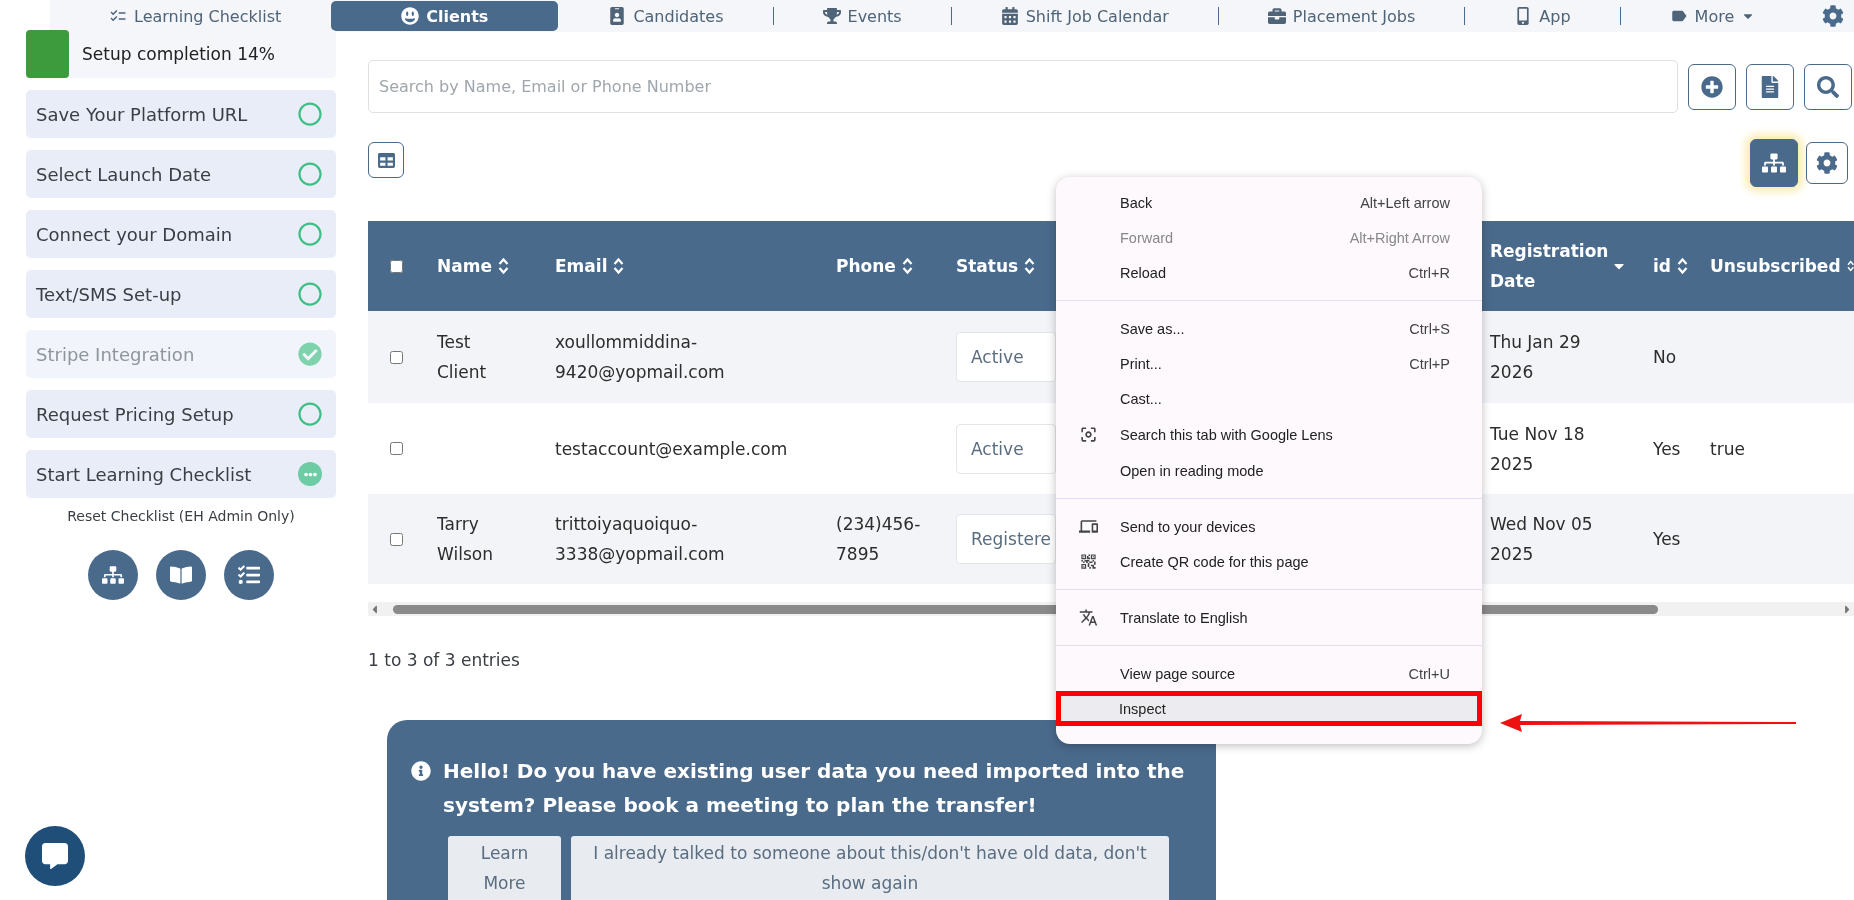 This screenshot has height=900, width=1854. What do you see at coordinates (1537, 448) in the screenshot?
I see `table-cell: Tue Nov 18 2025` at bounding box center [1537, 448].